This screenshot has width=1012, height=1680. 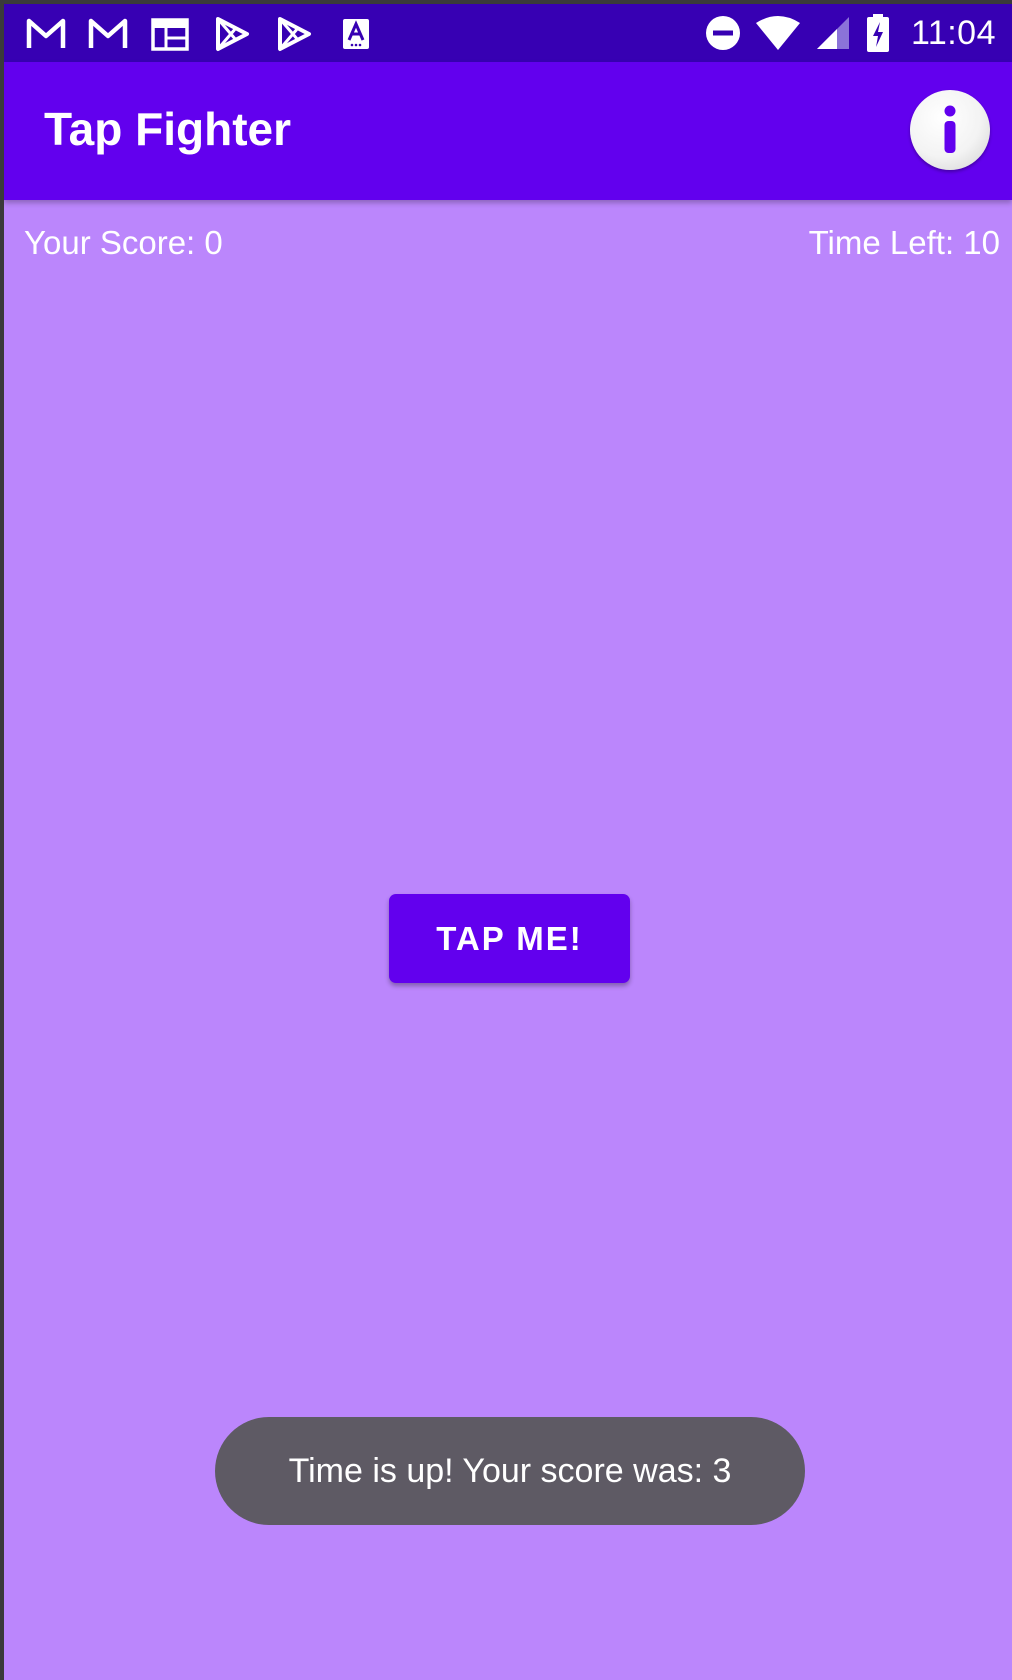 I want to click on status-clock: 11:04, so click(x=953, y=32).